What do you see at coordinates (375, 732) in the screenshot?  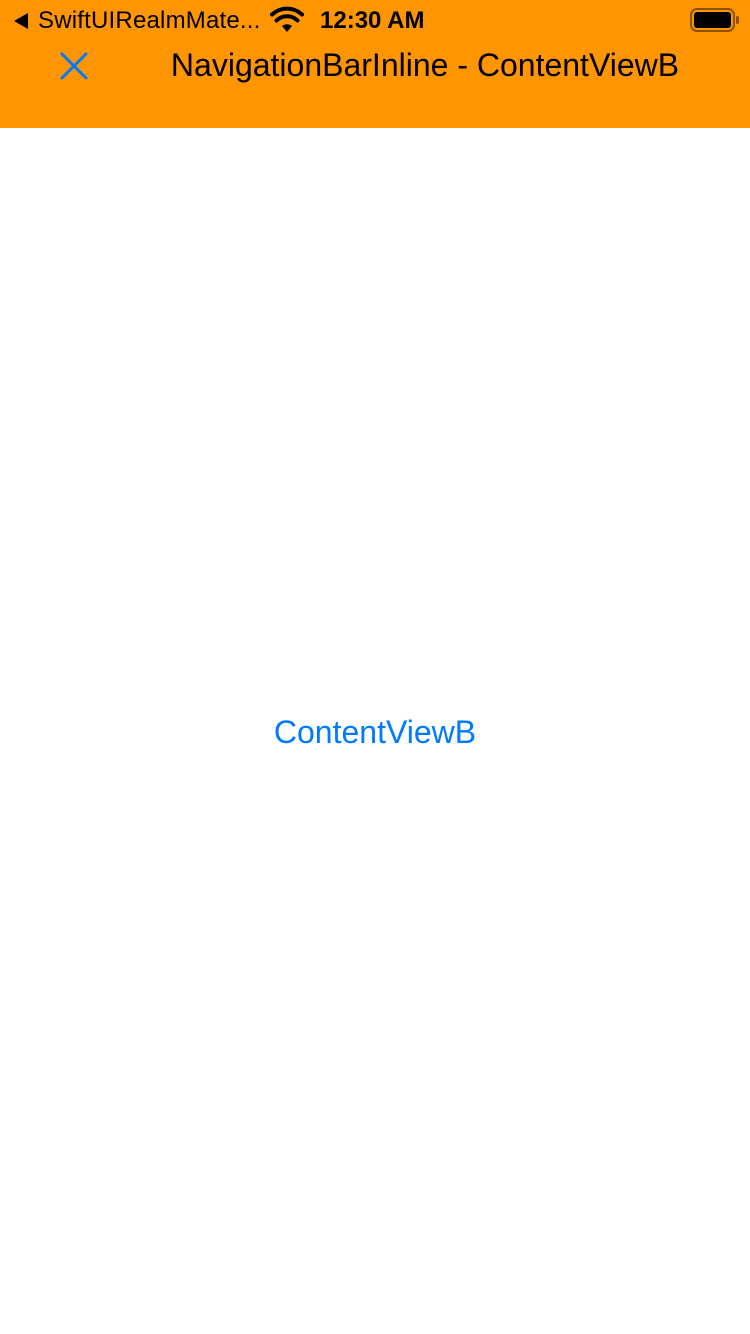 I see `content-view-b-link: ContentViewB` at bounding box center [375, 732].